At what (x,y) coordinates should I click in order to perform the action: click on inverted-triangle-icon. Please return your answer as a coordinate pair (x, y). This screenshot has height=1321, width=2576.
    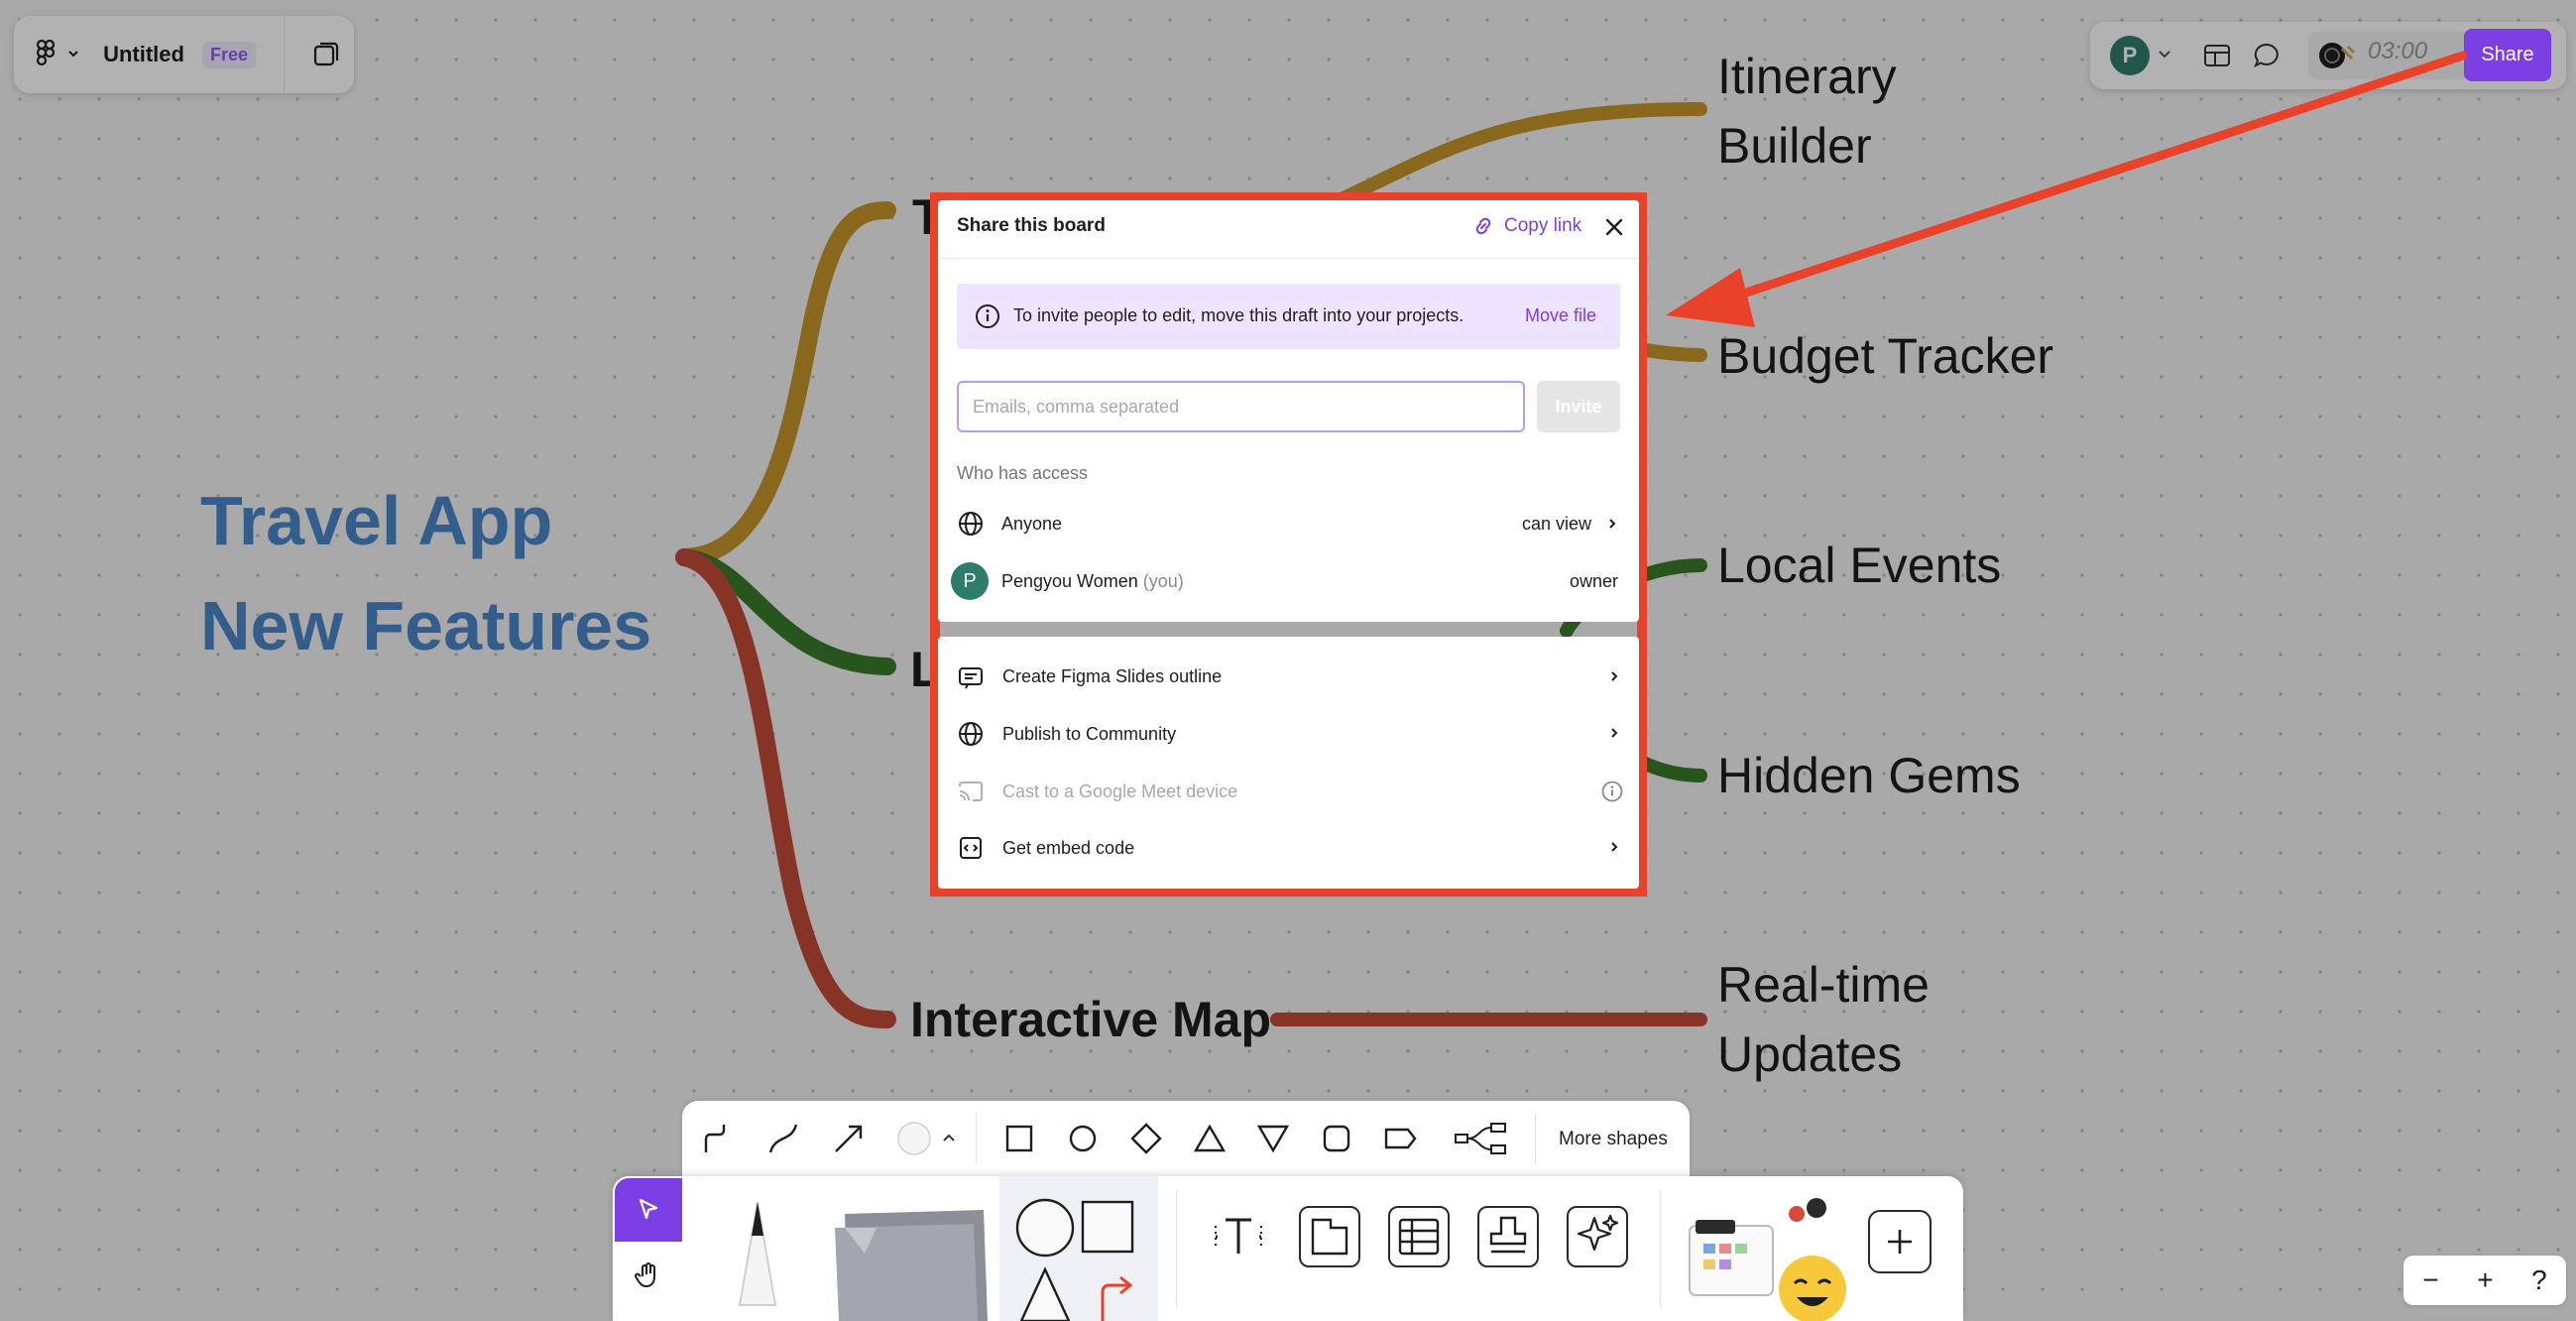
    Looking at the image, I should click on (1273, 1139).